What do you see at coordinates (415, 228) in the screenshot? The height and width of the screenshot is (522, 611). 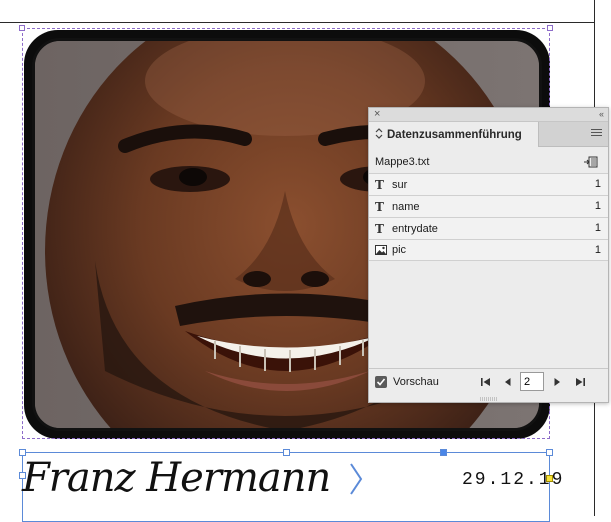 I see `field-name: entrydate` at bounding box center [415, 228].